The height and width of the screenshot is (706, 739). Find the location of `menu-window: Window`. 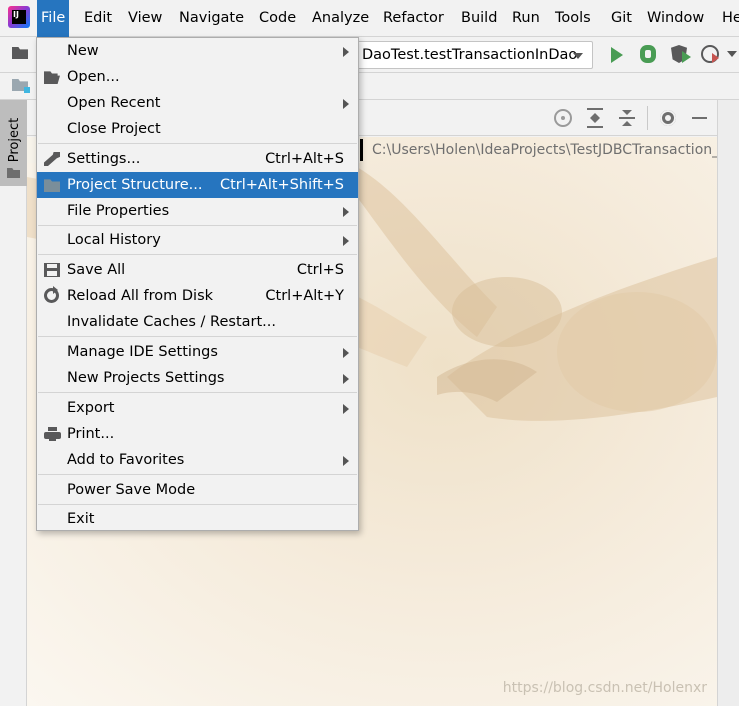

menu-window: Window is located at coordinates (675, 18).